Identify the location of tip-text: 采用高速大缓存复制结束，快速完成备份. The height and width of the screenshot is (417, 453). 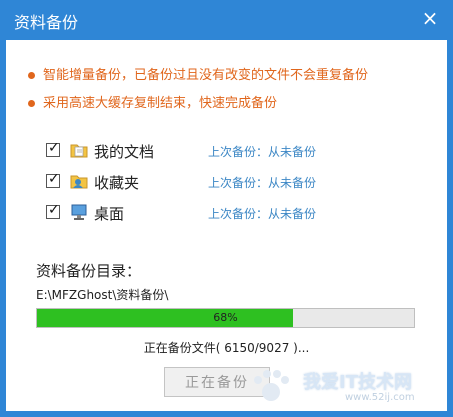
(160, 103).